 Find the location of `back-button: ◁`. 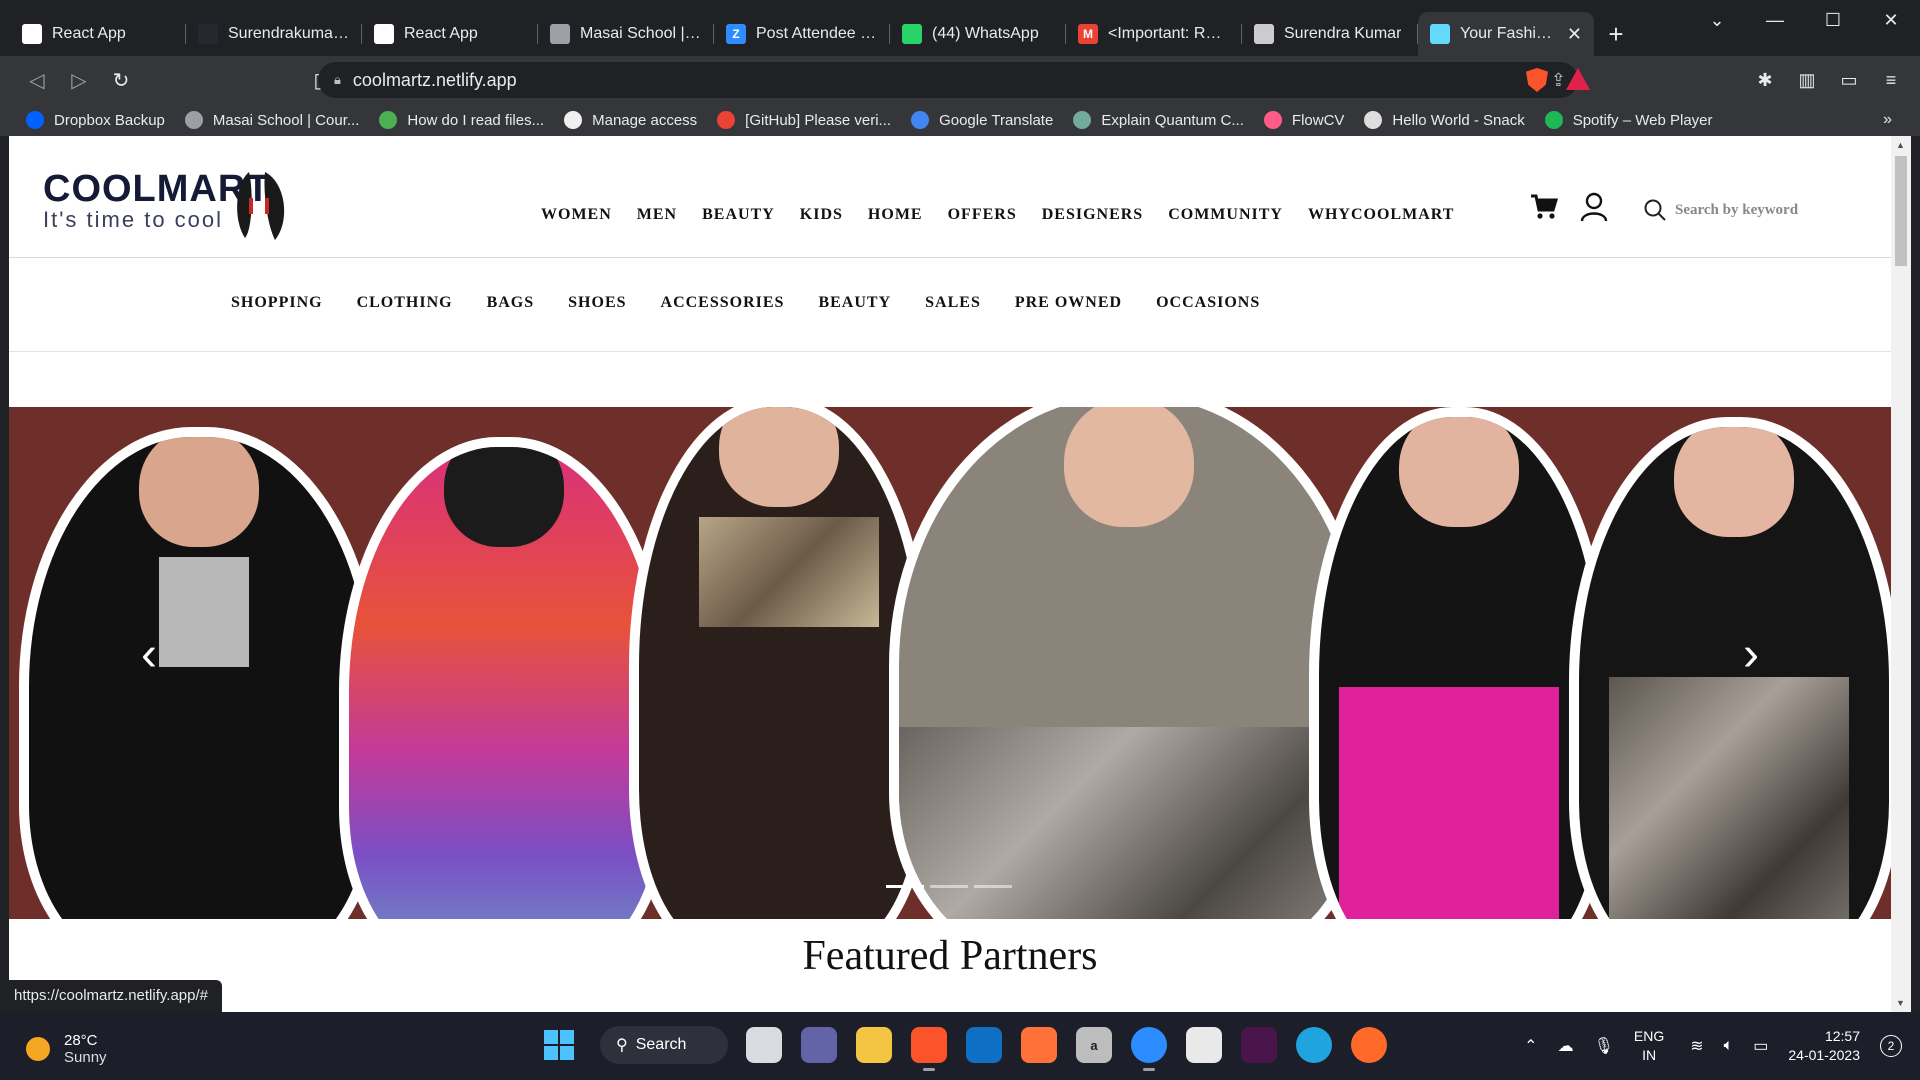

back-button: ◁ is located at coordinates (37, 80).